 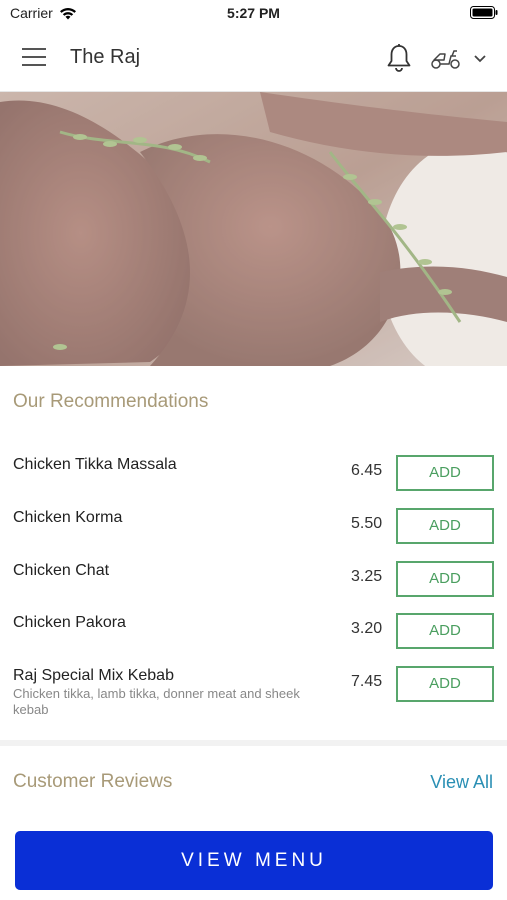 I want to click on view-menu-button: VIEW MENU, so click(x=254, y=860).